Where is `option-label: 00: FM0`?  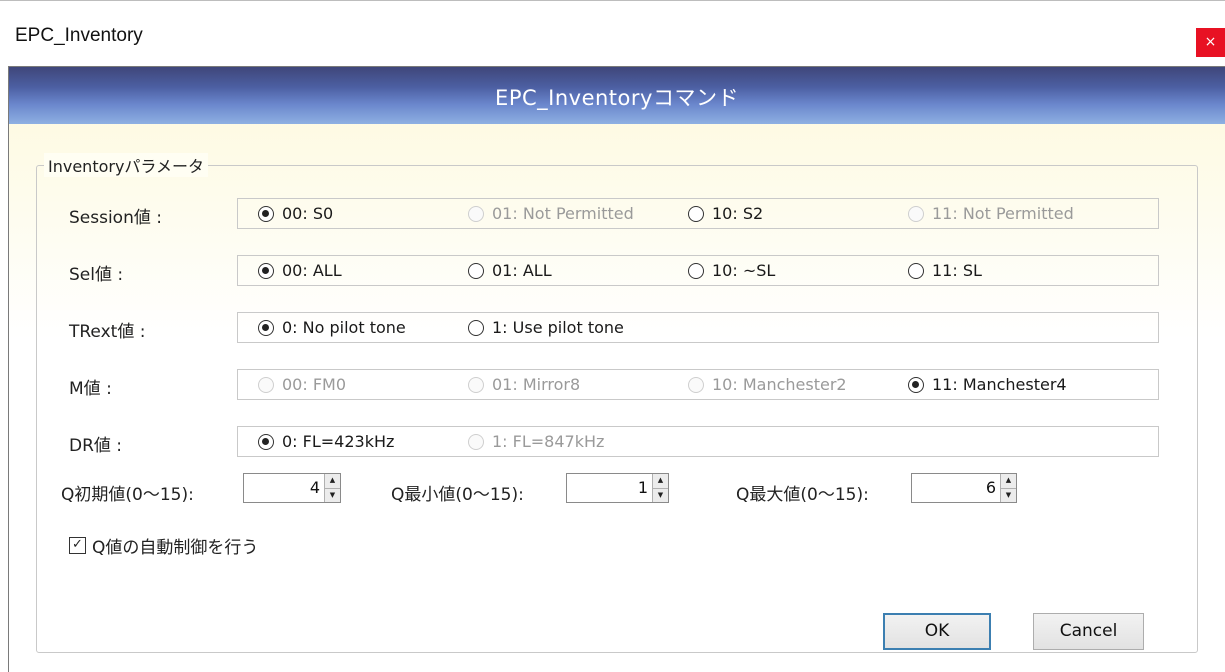
option-label: 00: FM0 is located at coordinates (314, 384).